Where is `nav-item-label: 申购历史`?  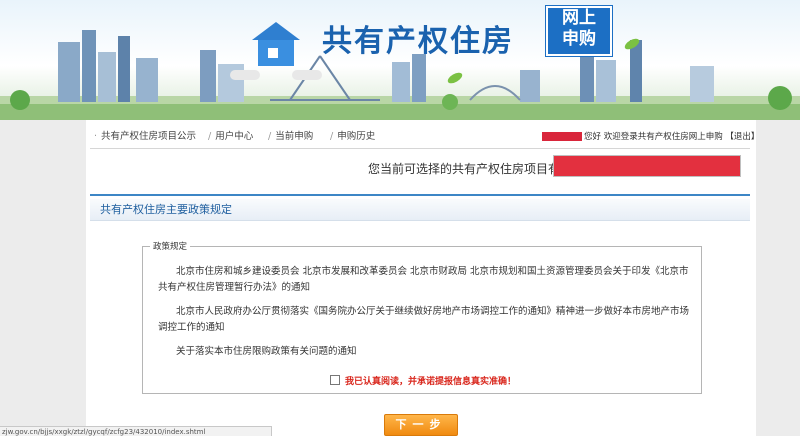 nav-item-label: 申购历史 is located at coordinates (356, 136).